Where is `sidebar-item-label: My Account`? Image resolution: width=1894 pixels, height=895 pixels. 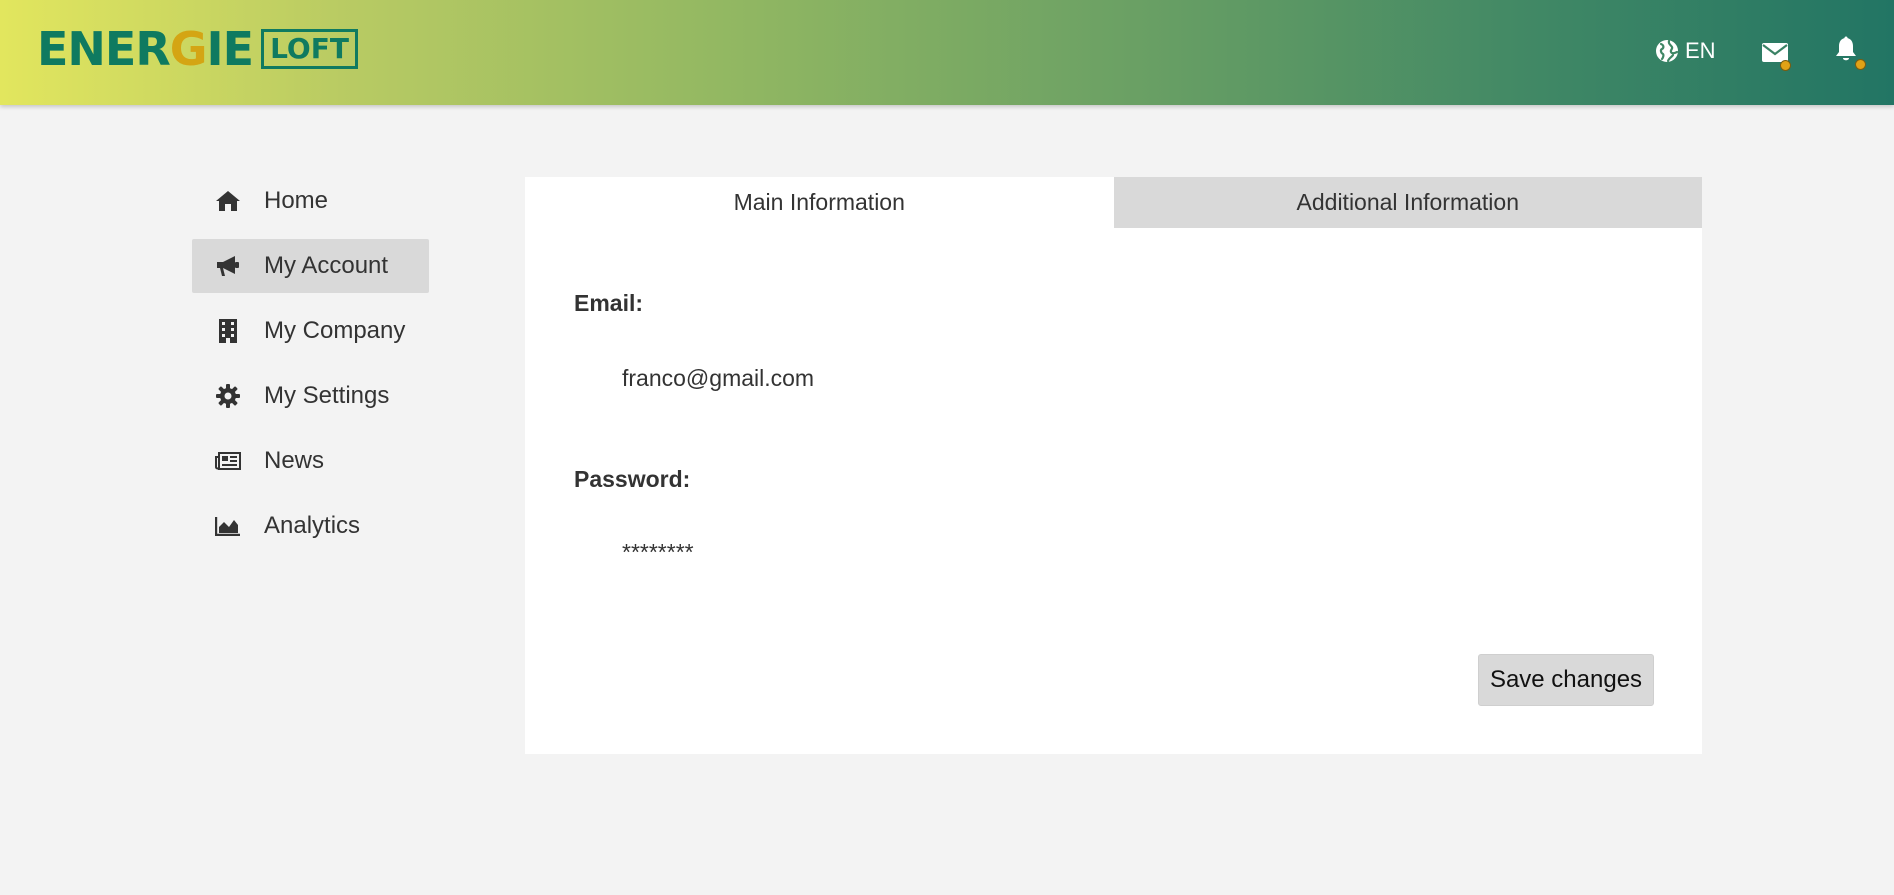
sidebar-item-label: My Account is located at coordinates (326, 265).